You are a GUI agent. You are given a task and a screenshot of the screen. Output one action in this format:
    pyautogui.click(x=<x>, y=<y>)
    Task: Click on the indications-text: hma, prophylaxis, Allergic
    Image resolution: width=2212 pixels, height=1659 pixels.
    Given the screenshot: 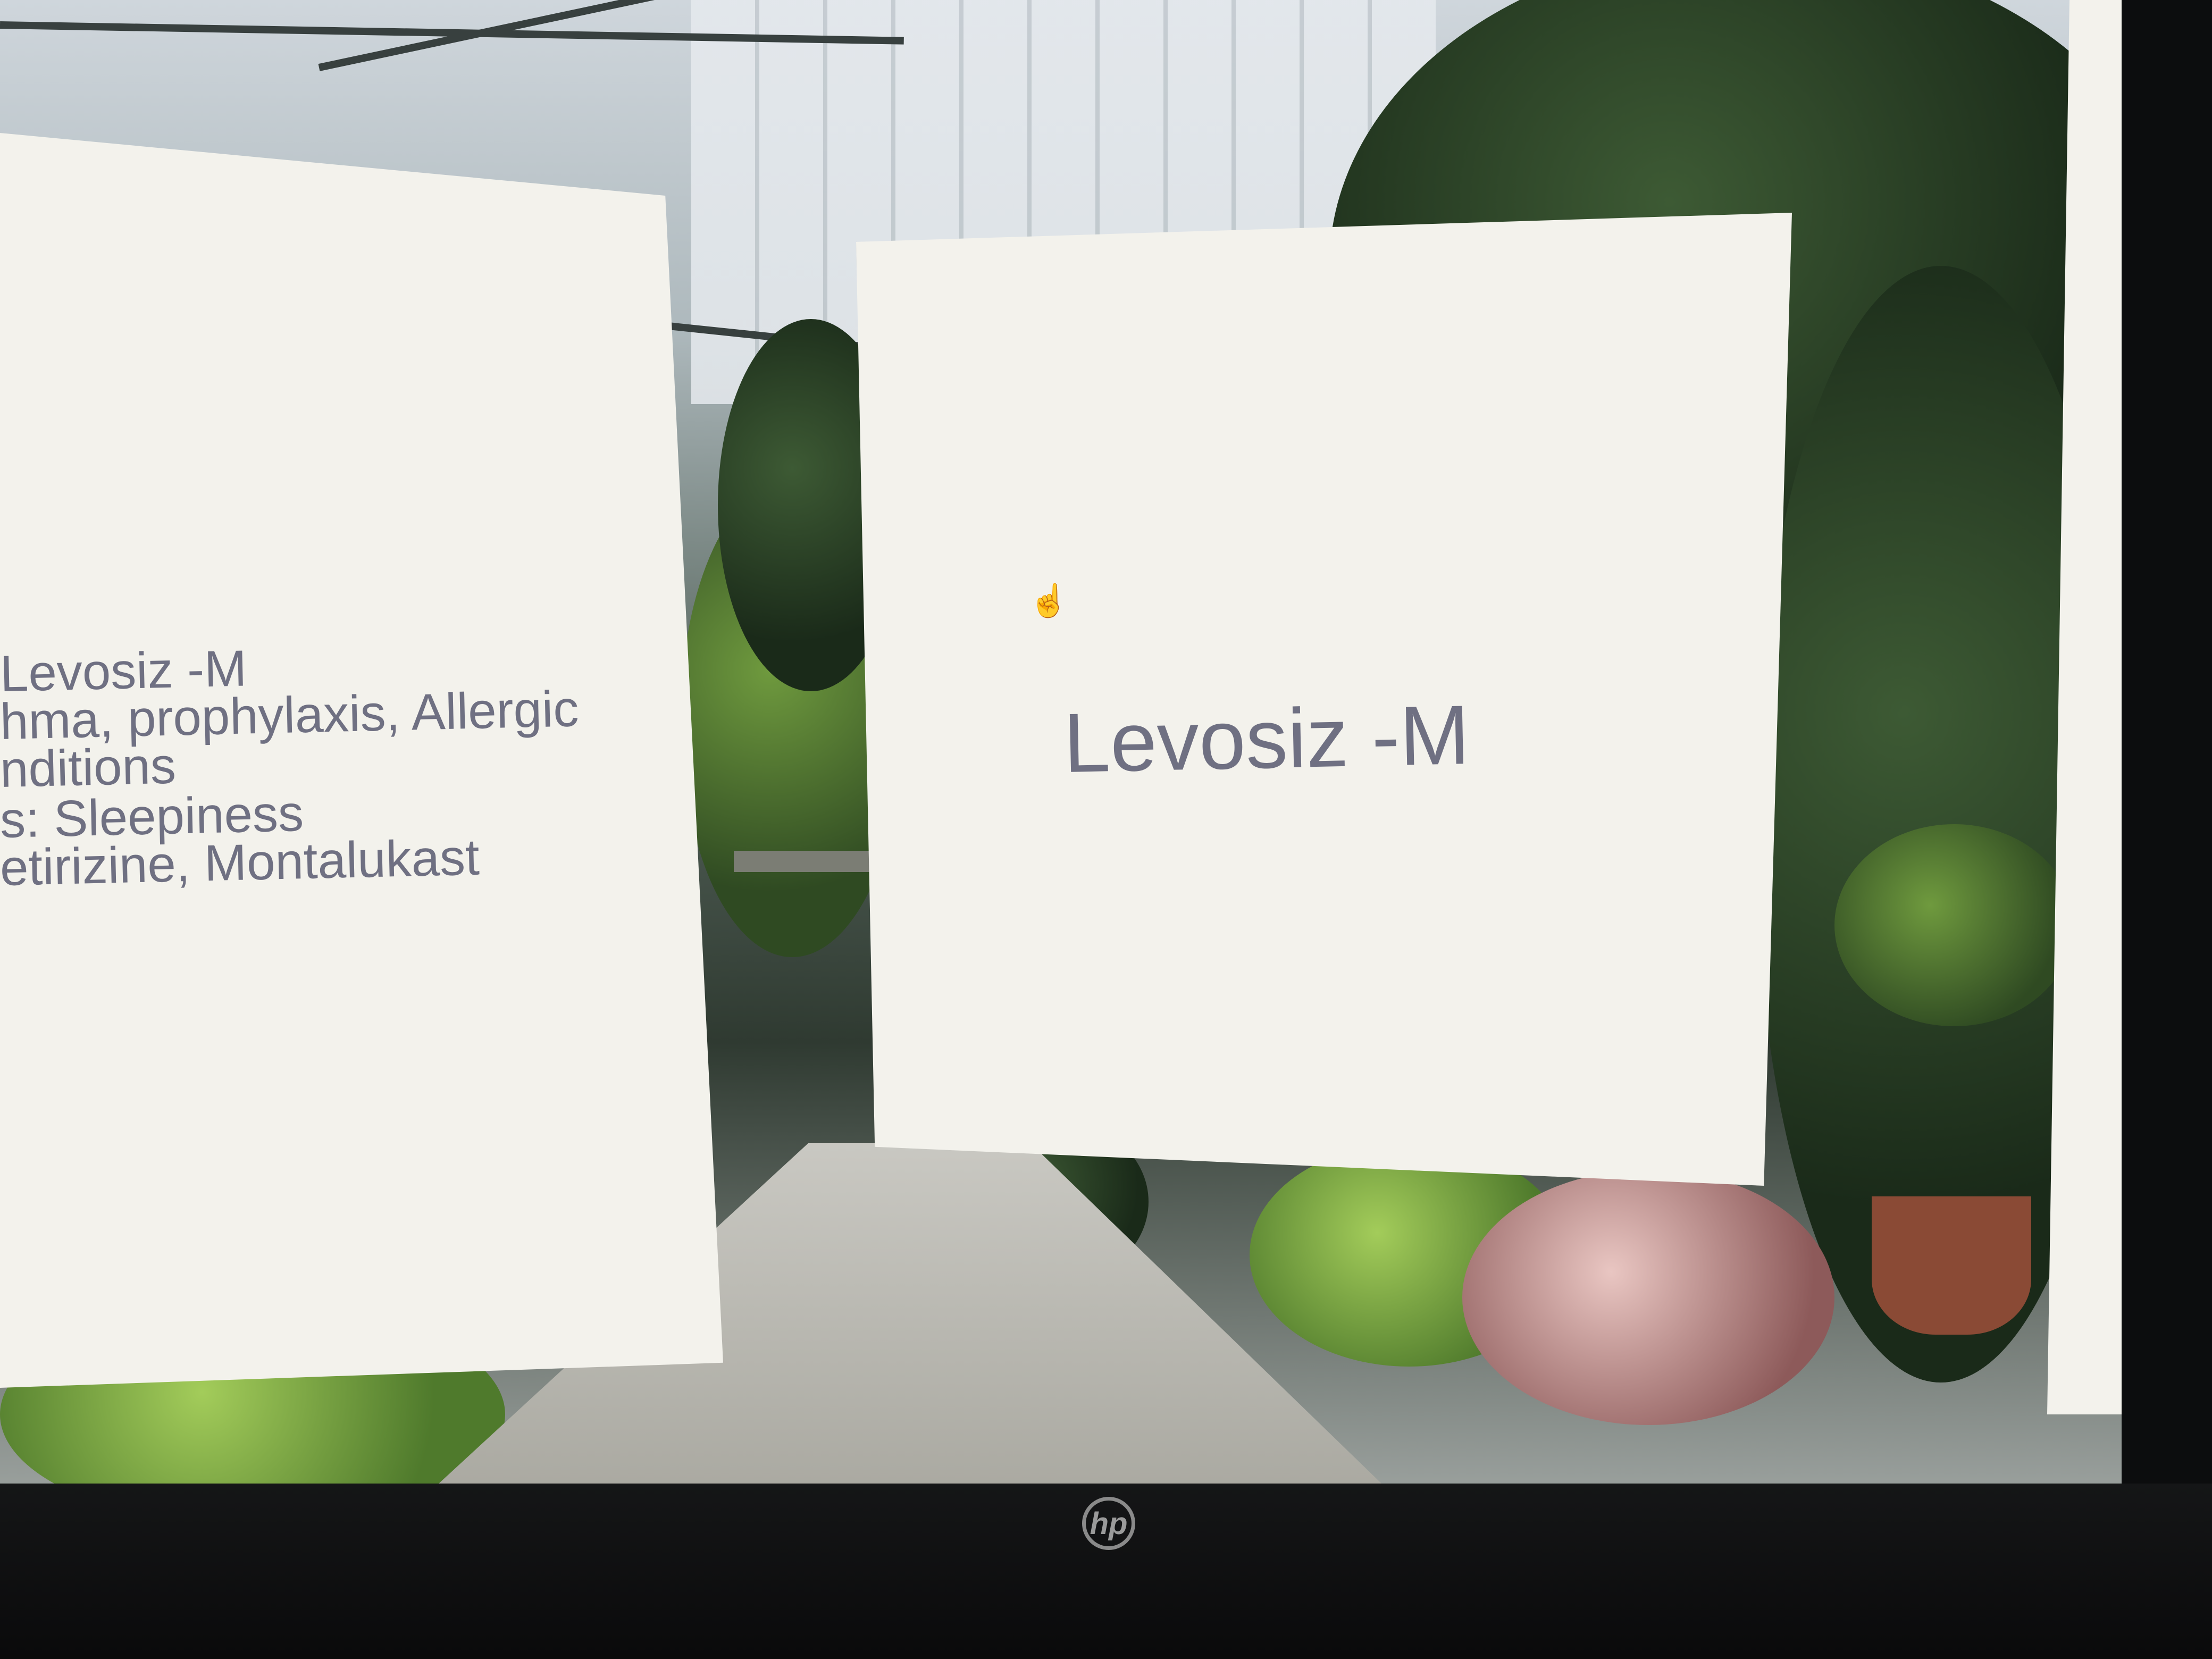 What is the action you would take?
    pyautogui.click(x=290, y=715)
    